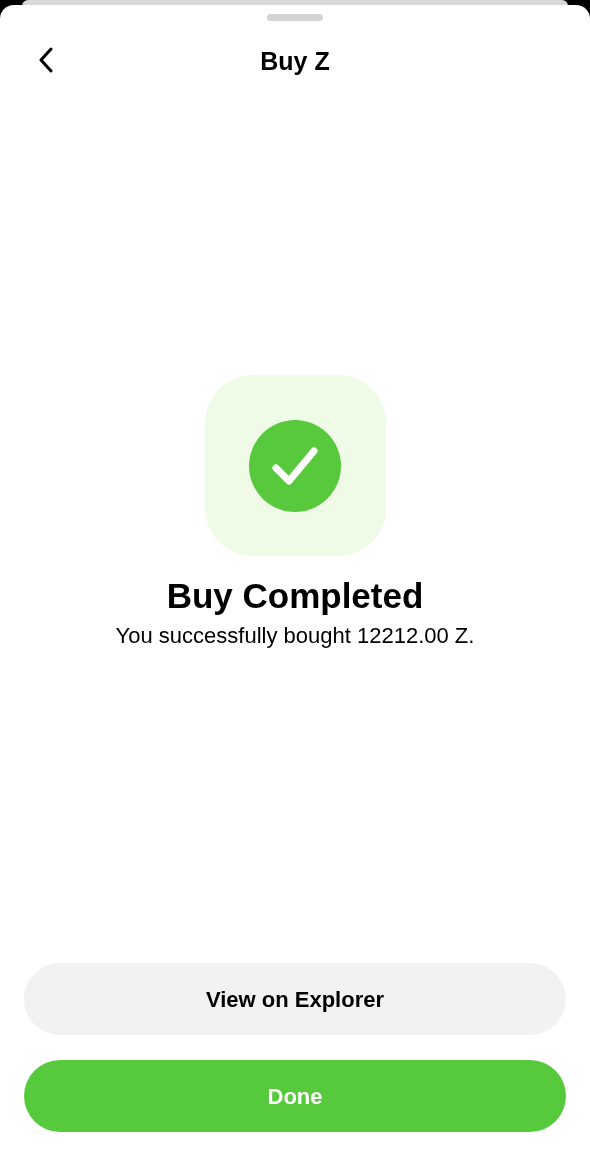  What do you see at coordinates (295, 17) in the screenshot?
I see `grabber-handle` at bounding box center [295, 17].